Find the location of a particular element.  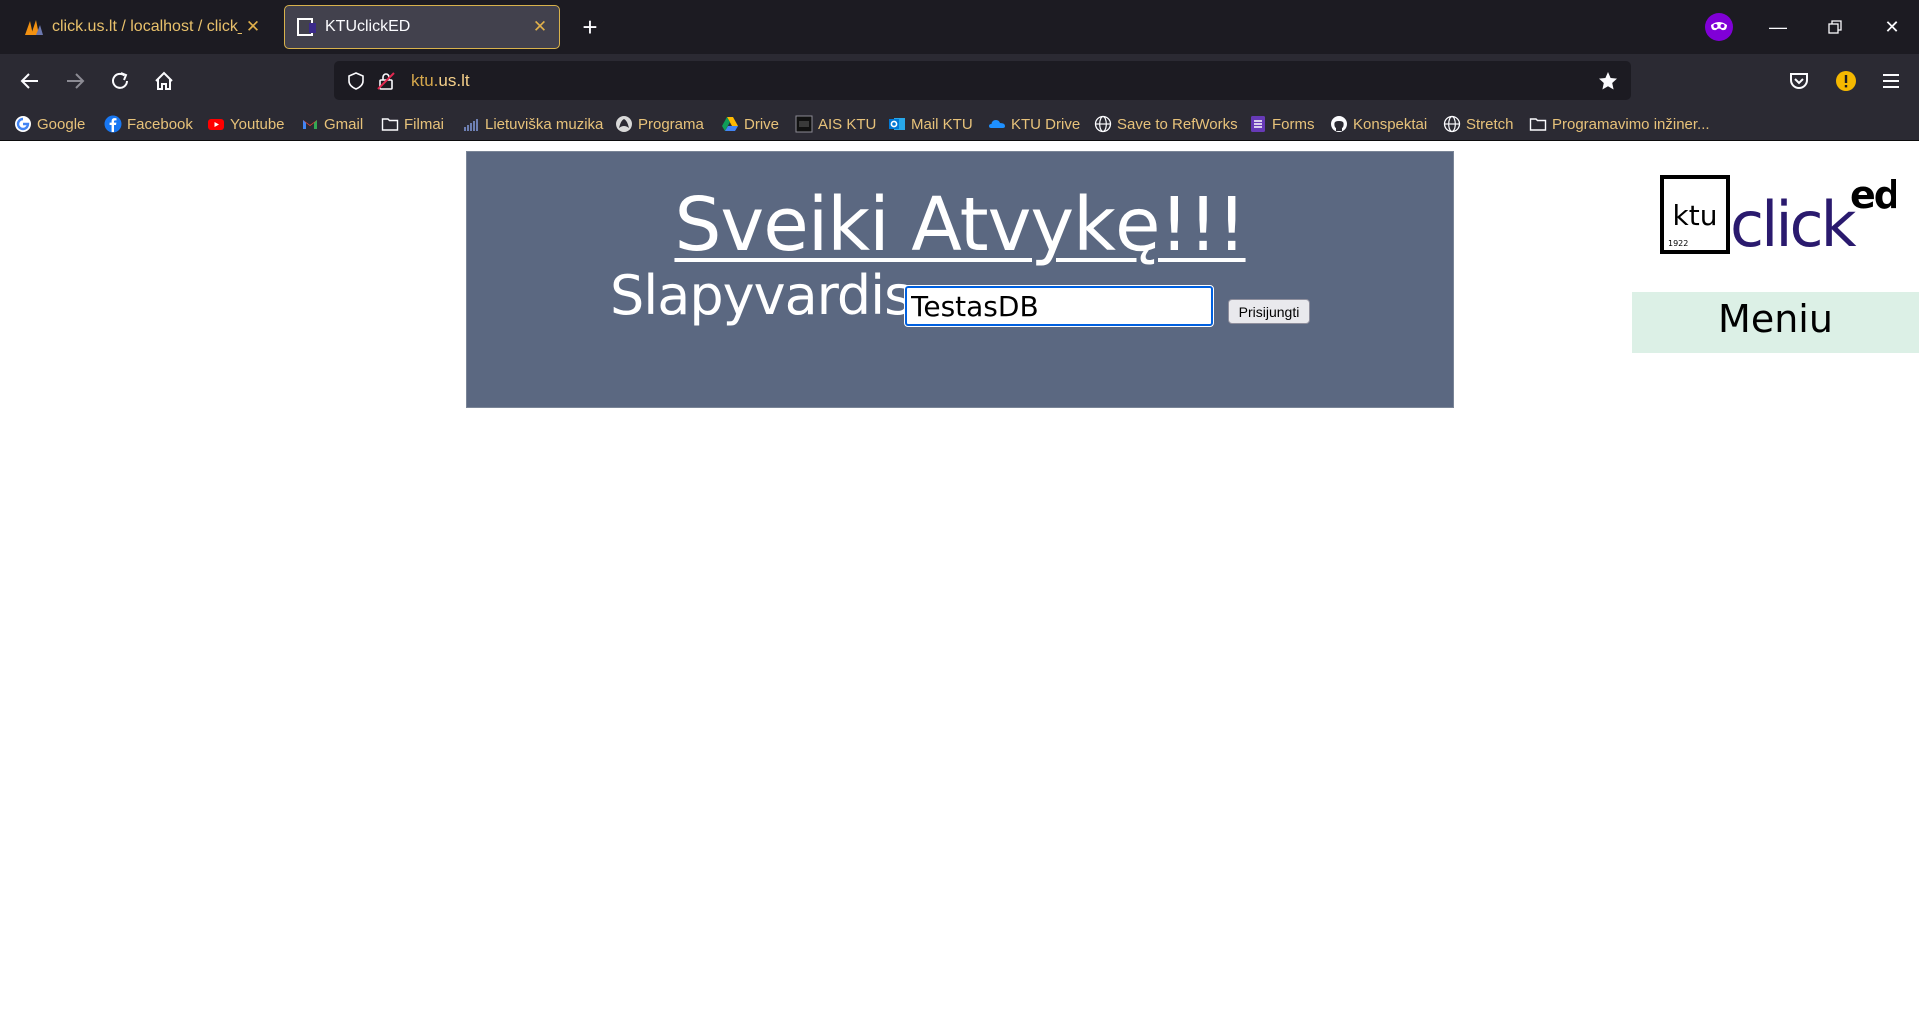

bookmark-label: Konspektai is located at coordinates (1390, 124).